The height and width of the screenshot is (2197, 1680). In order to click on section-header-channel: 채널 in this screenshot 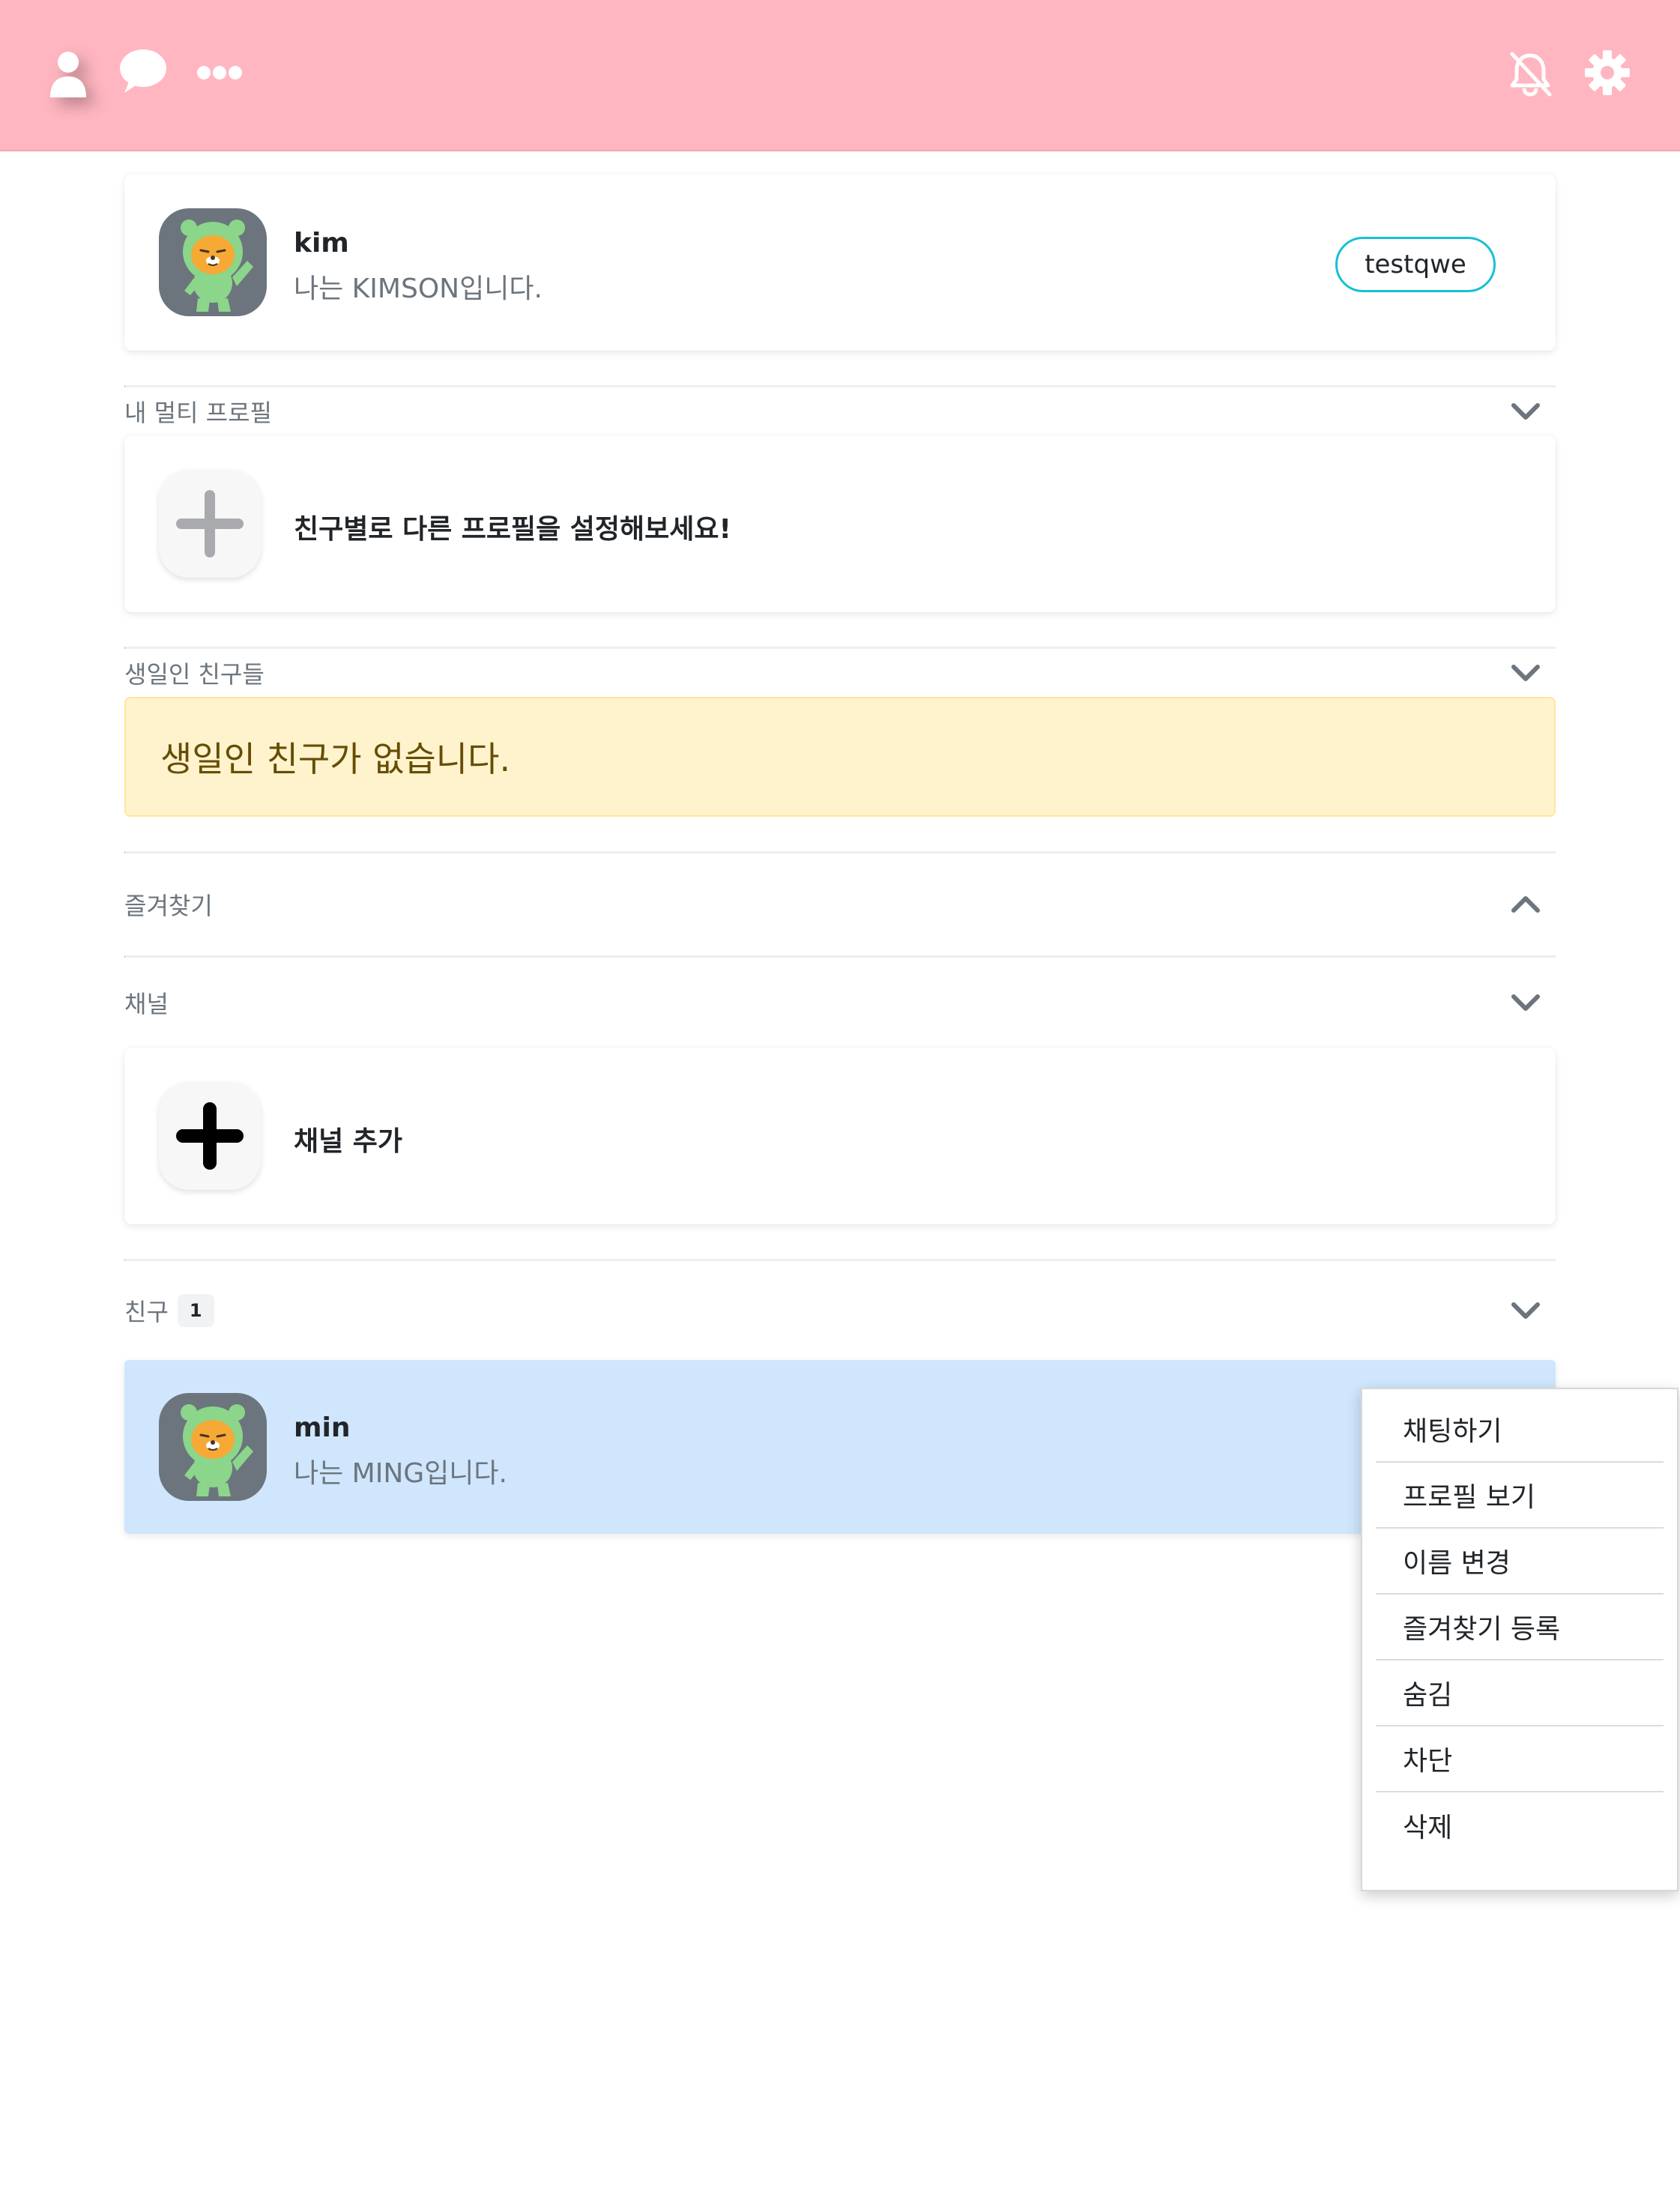, I will do `click(840, 1003)`.